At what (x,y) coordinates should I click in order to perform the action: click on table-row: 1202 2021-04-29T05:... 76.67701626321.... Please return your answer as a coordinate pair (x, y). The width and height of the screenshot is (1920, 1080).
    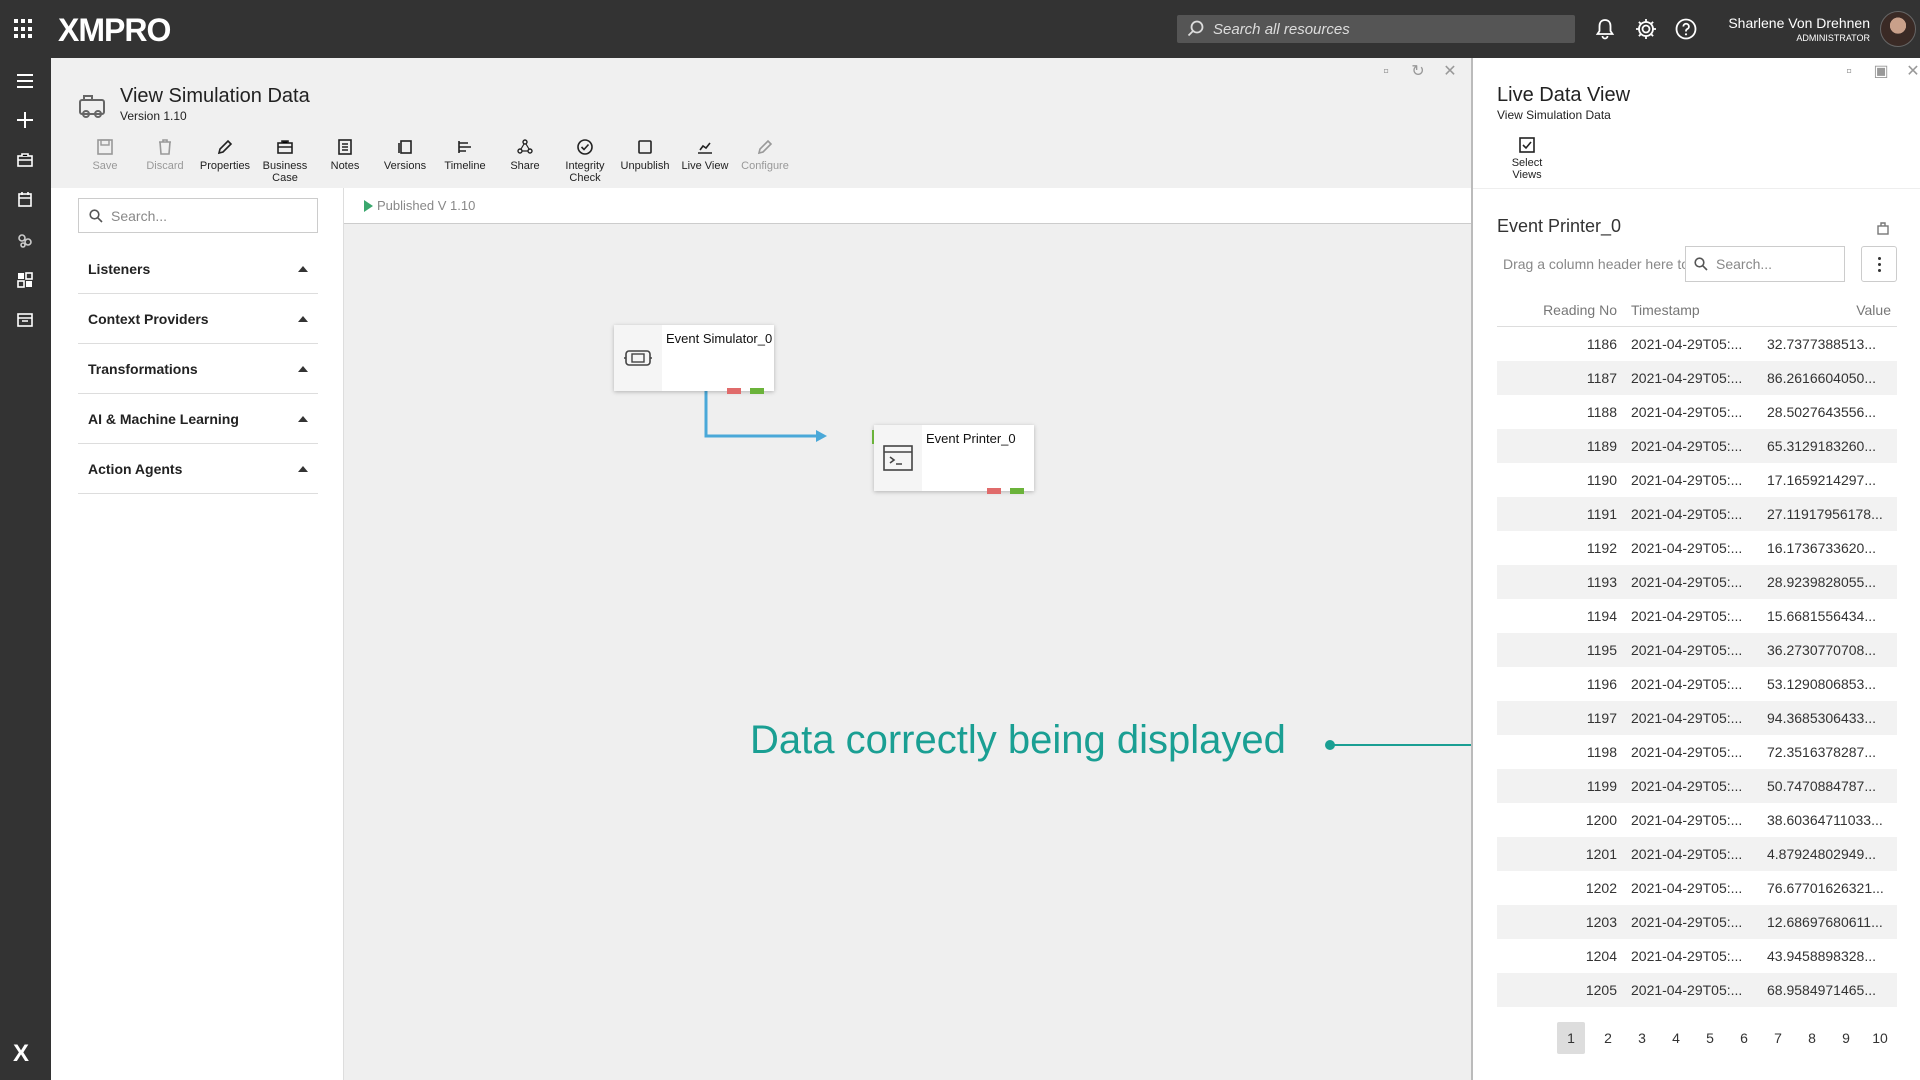
    Looking at the image, I should click on (1697, 888).